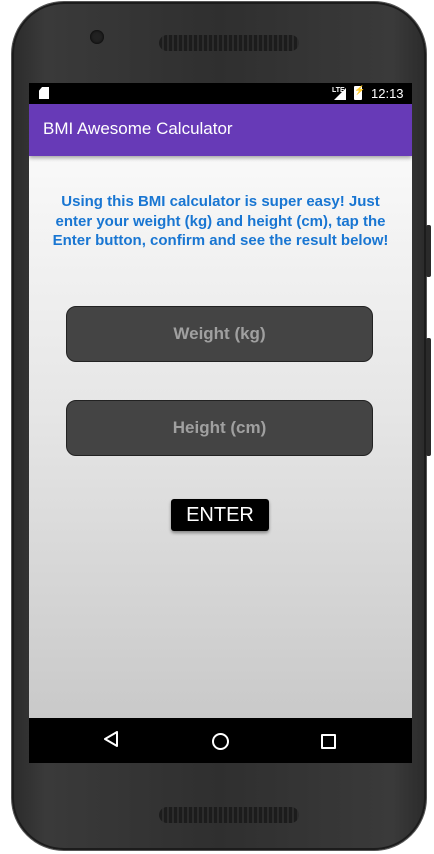  I want to click on recents-icon, so click(328, 741).